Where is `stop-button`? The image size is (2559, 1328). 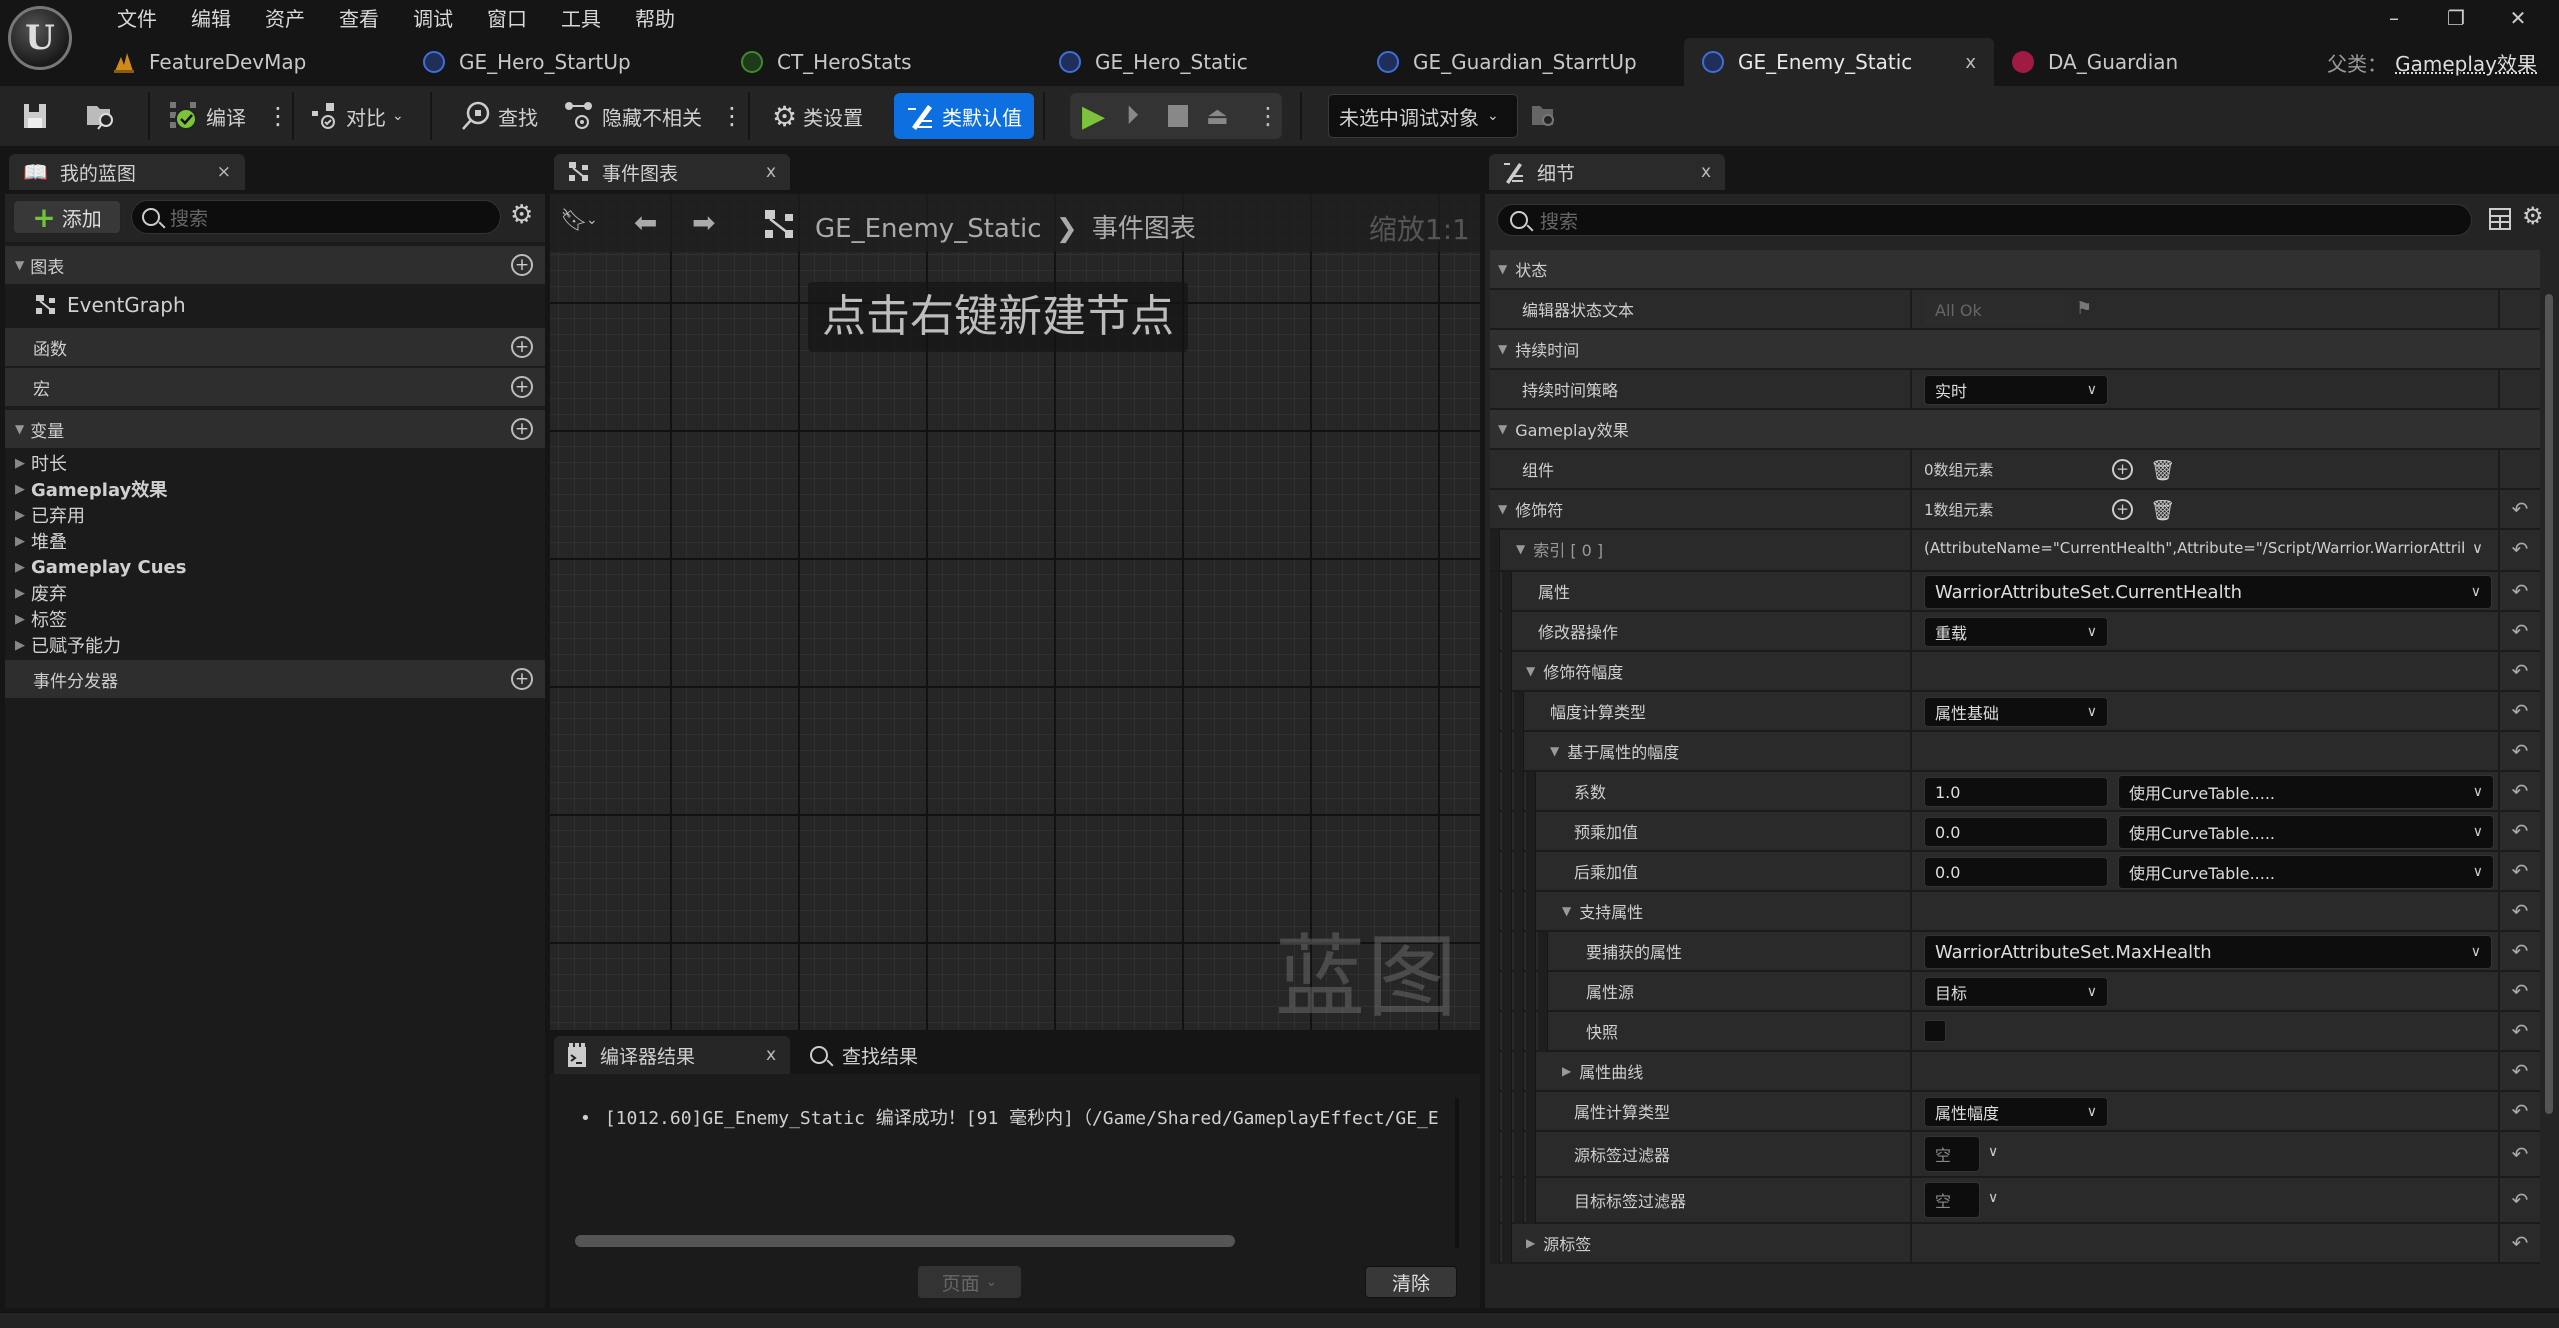
stop-button is located at coordinates (1178, 116).